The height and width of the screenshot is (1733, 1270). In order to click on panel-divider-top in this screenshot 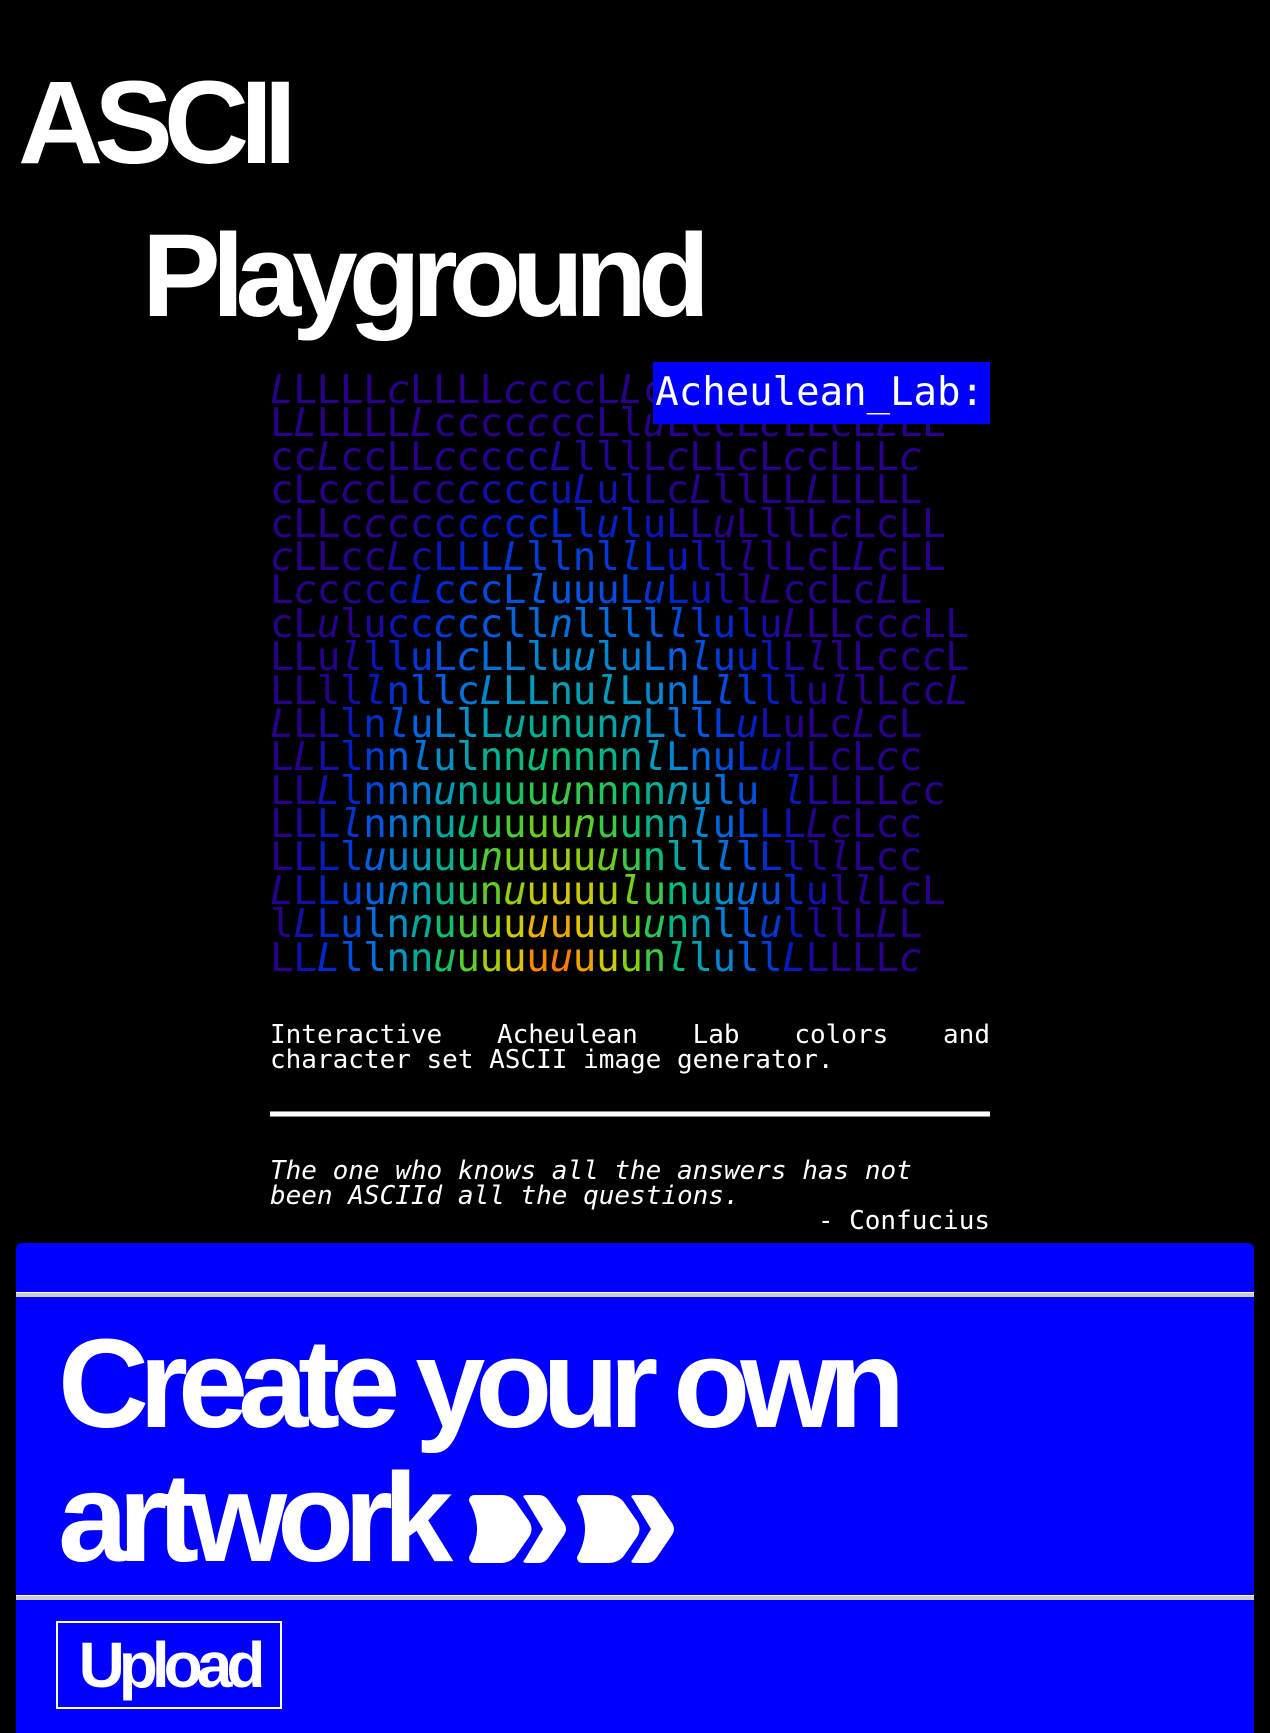, I will do `click(635, 1294)`.